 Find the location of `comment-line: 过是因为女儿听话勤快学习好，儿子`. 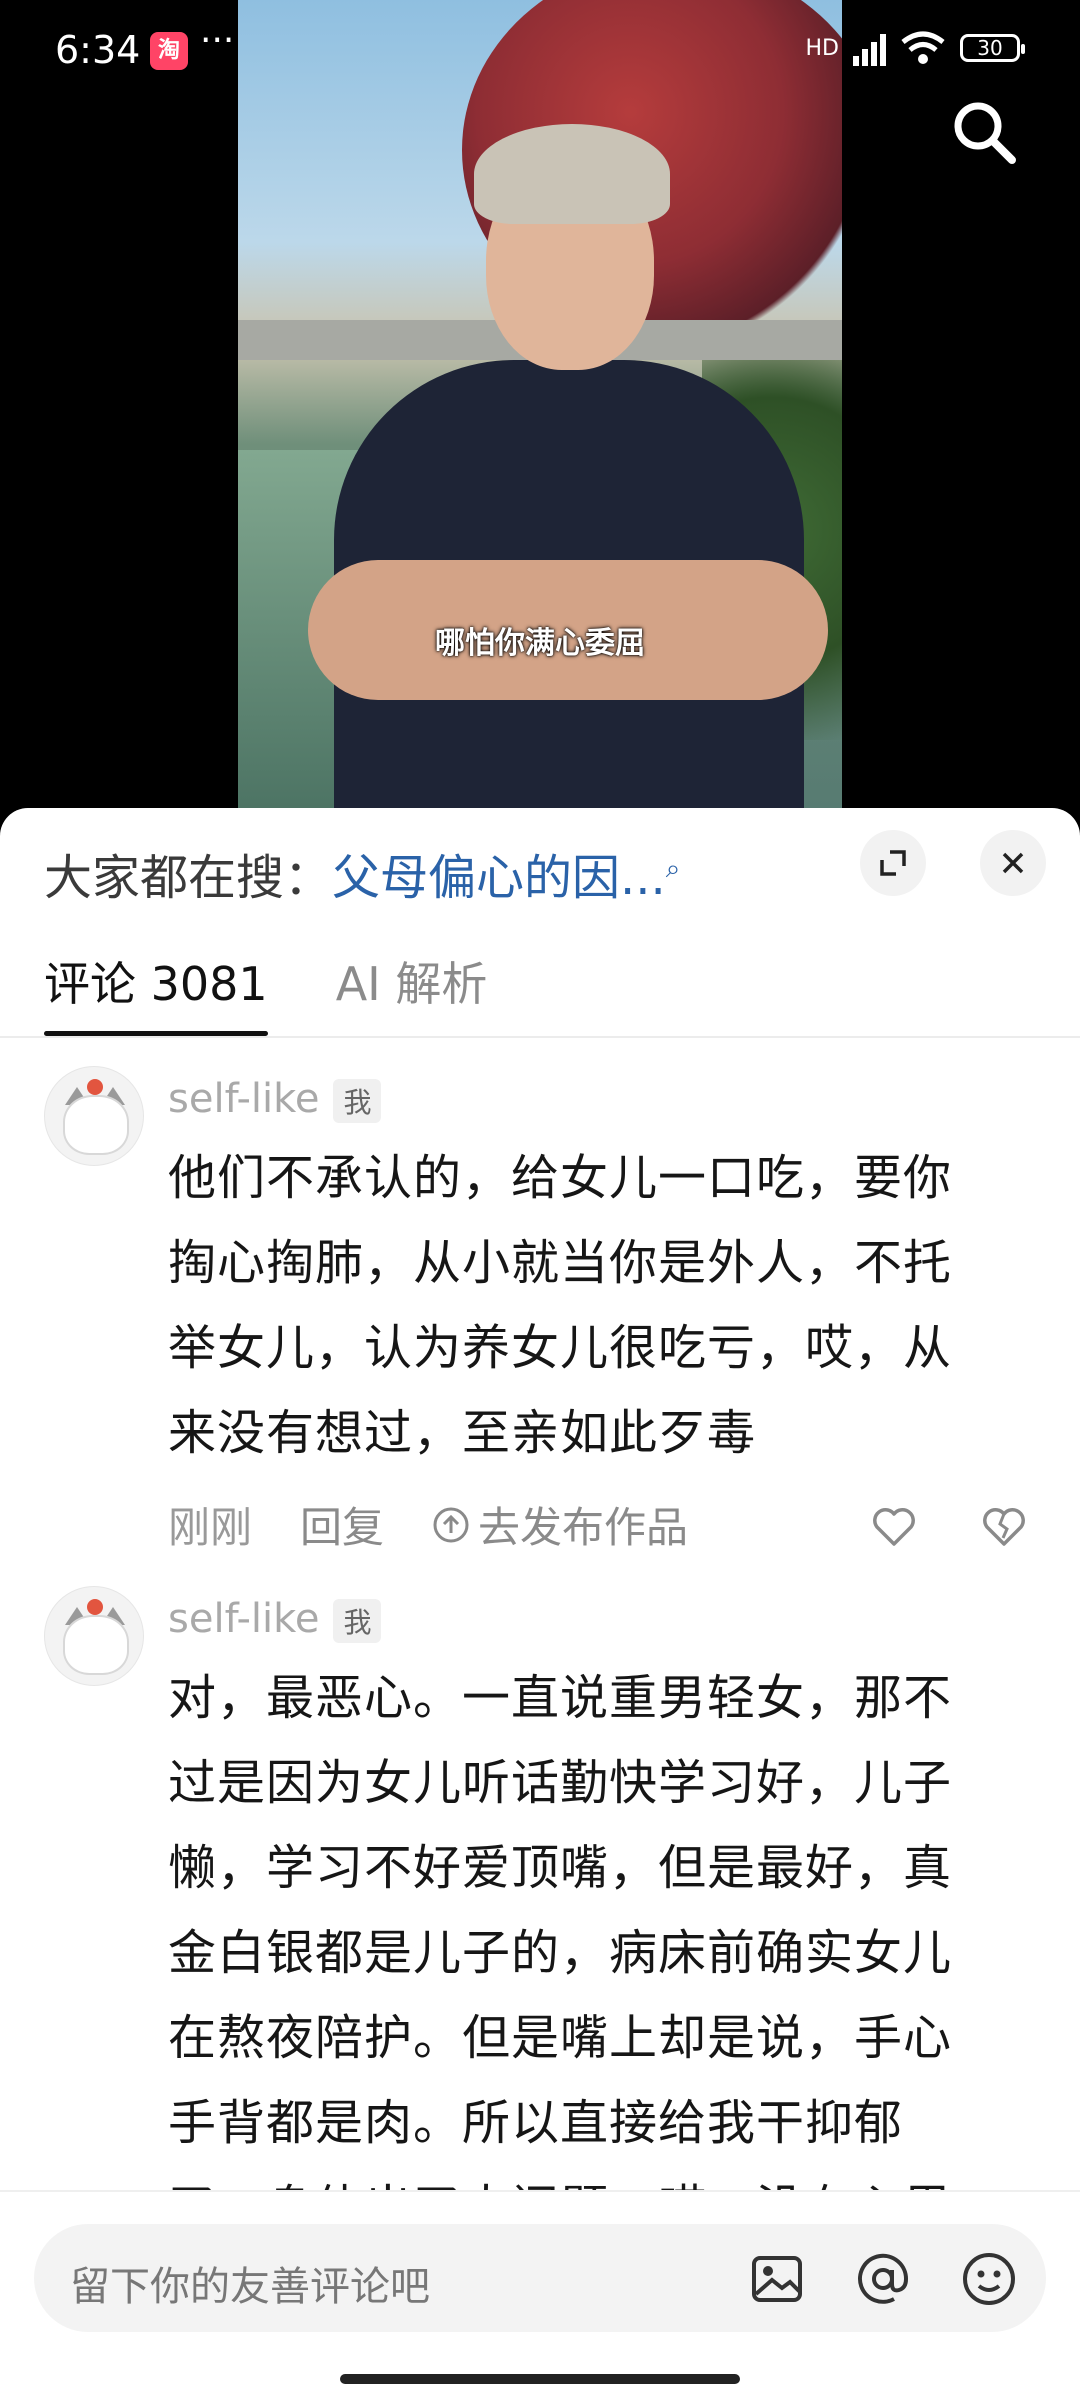

comment-line: 过是因为女儿听话勤快学习好，儿子 is located at coordinates (560, 1783).